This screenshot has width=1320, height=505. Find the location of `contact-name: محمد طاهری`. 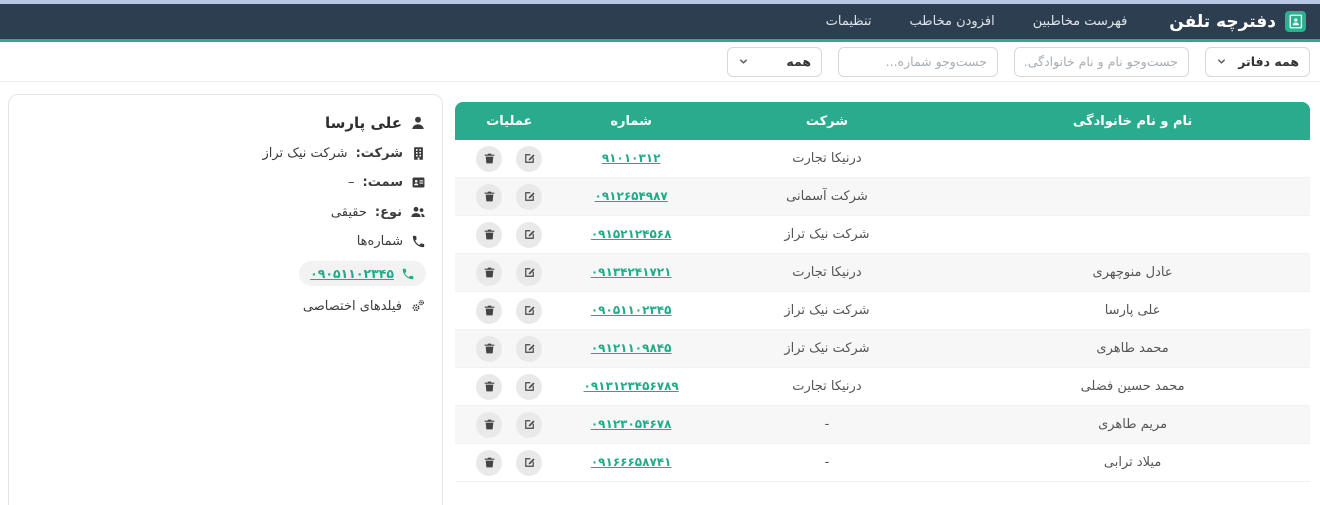

contact-name: محمد طاهری is located at coordinates (1132, 349).